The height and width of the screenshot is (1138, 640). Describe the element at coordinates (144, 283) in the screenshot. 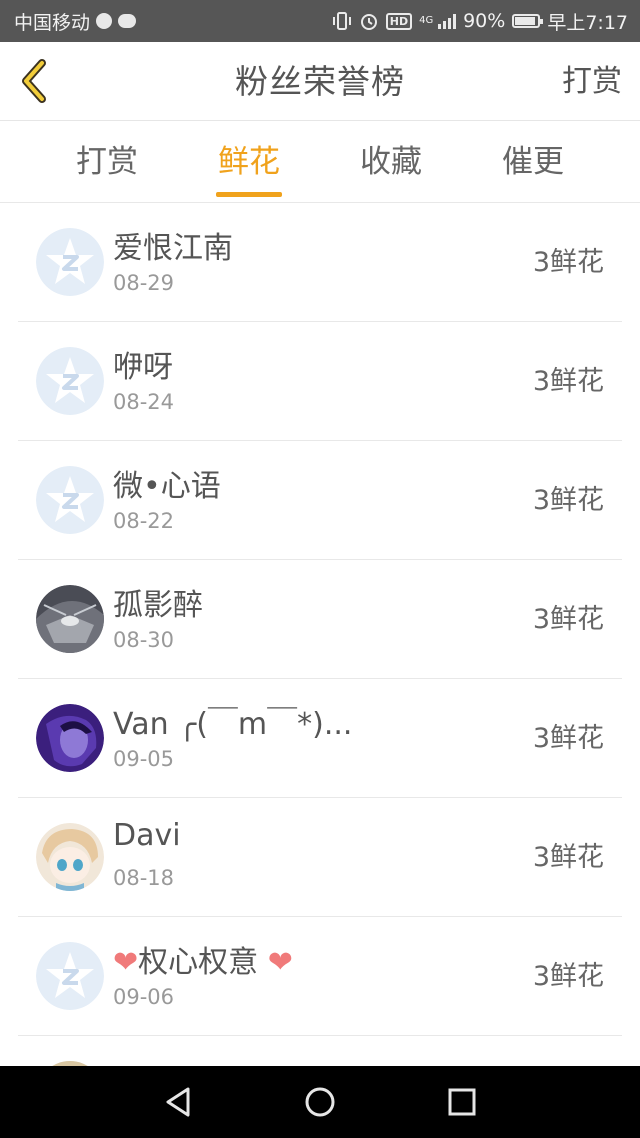

I see `fan-date: 08-29` at that location.